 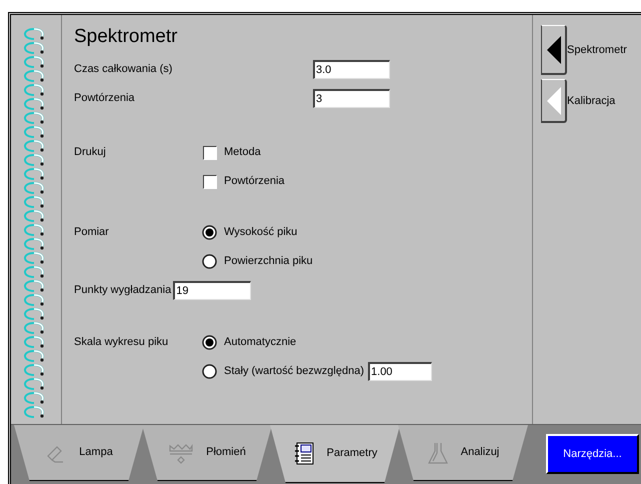 I want to click on input-field: 3, so click(x=351, y=98).